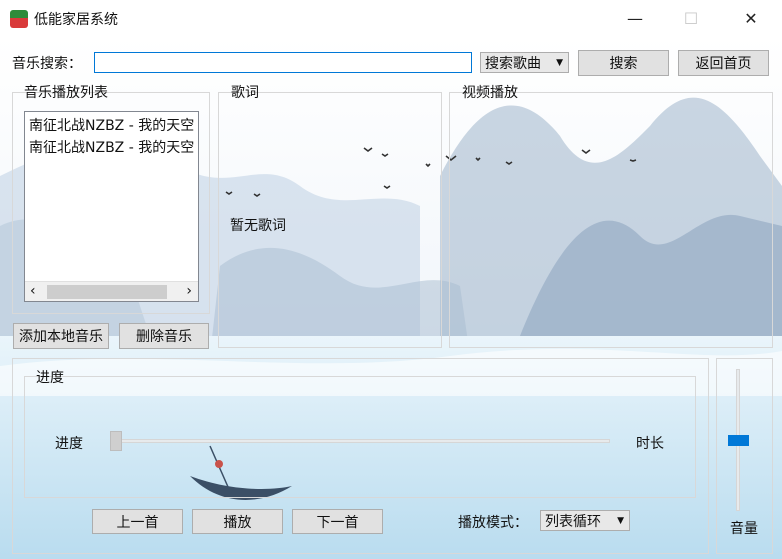 This screenshot has width=782, height=559. I want to click on maximize-button: ☐, so click(691, 18).